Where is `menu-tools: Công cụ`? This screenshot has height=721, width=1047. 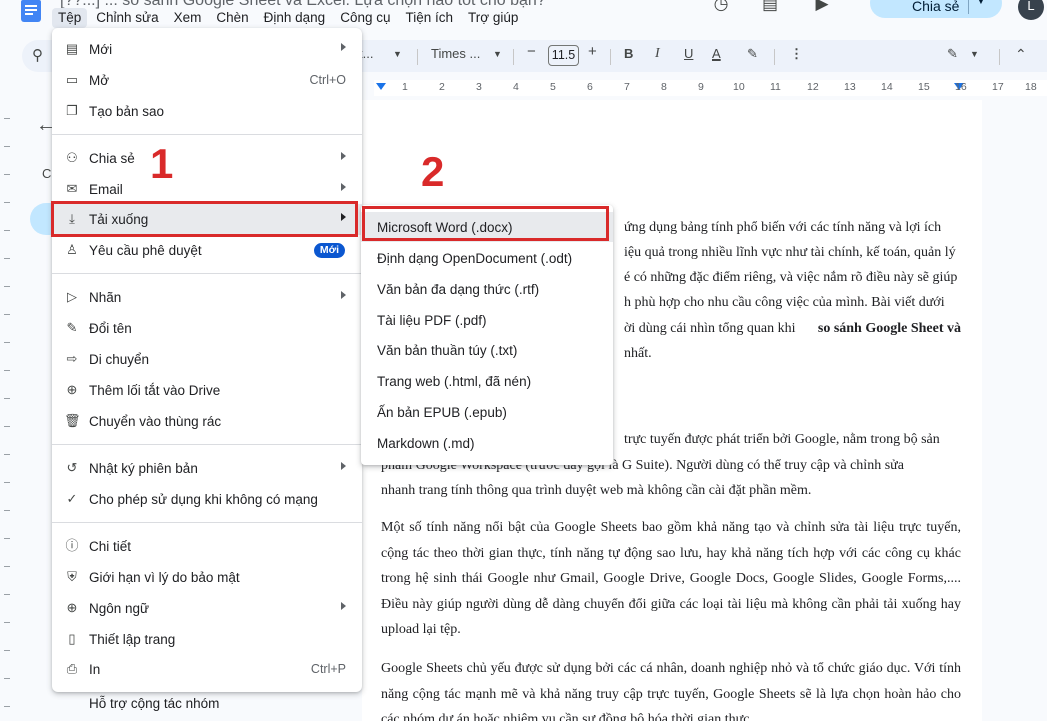 menu-tools: Công cụ is located at coordinates (365, 18).